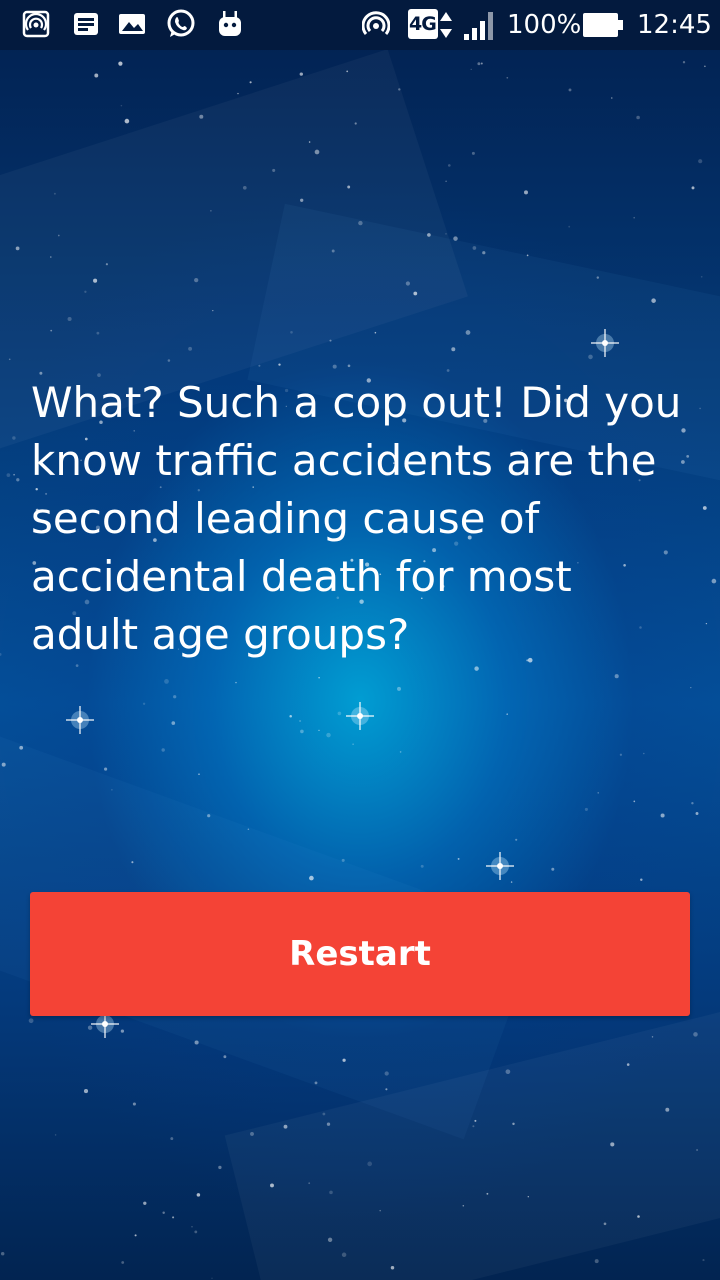 The image size is (720, 1280). Describe the element at coordinates (360, 954) in the screenshot. I see `restart-button: Restart` at that location.